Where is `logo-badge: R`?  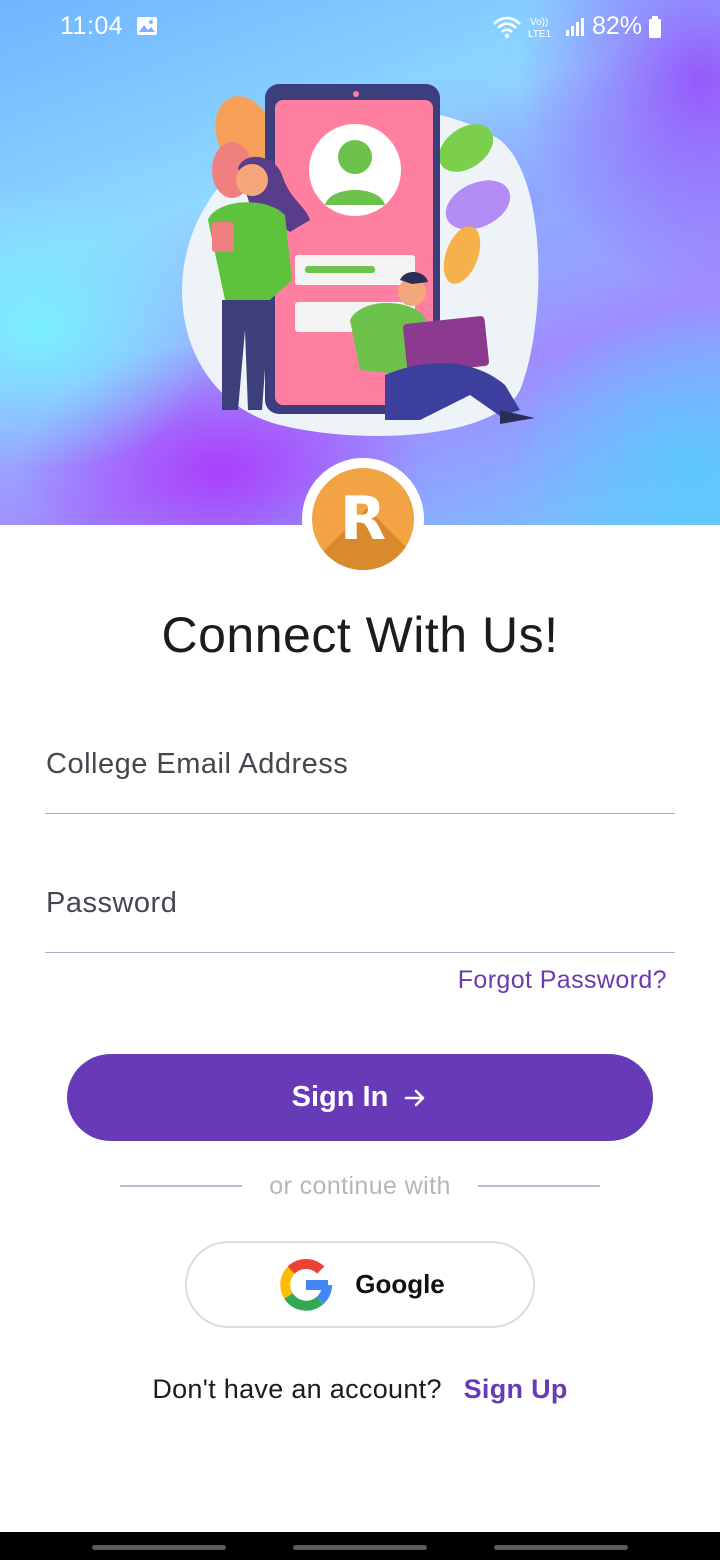 logo-badge: R is located at coordinates (363, 519).